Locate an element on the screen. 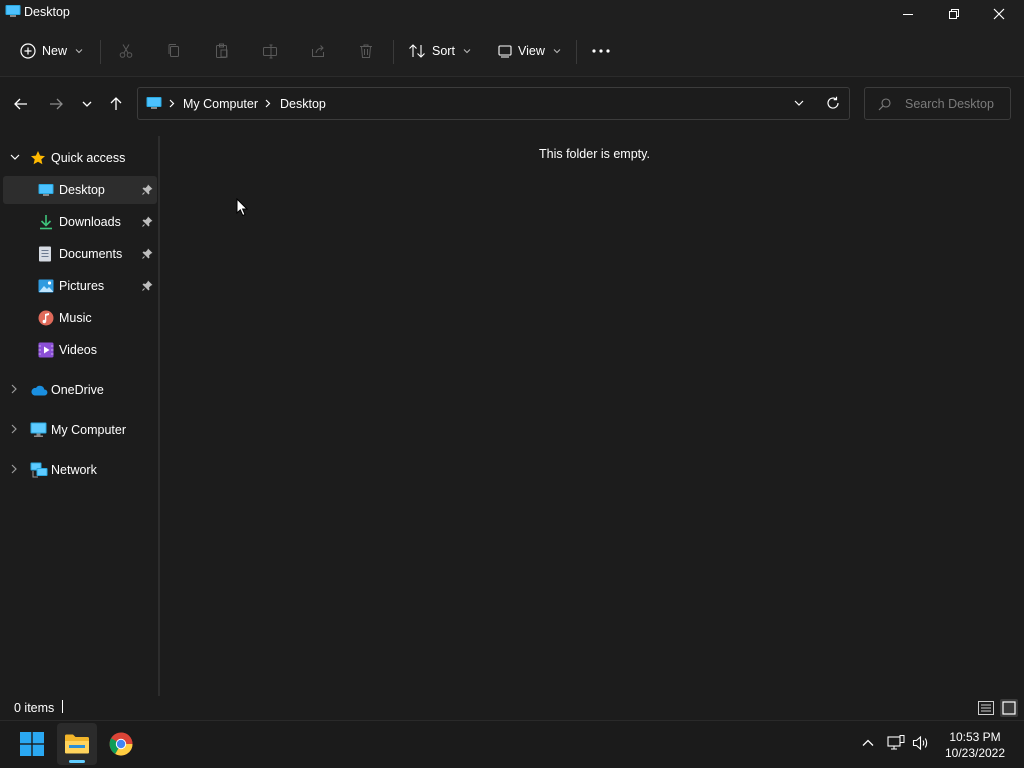 The image size is (1024, 768). taskbar-file-explorer is located at coordinates (77, 744).